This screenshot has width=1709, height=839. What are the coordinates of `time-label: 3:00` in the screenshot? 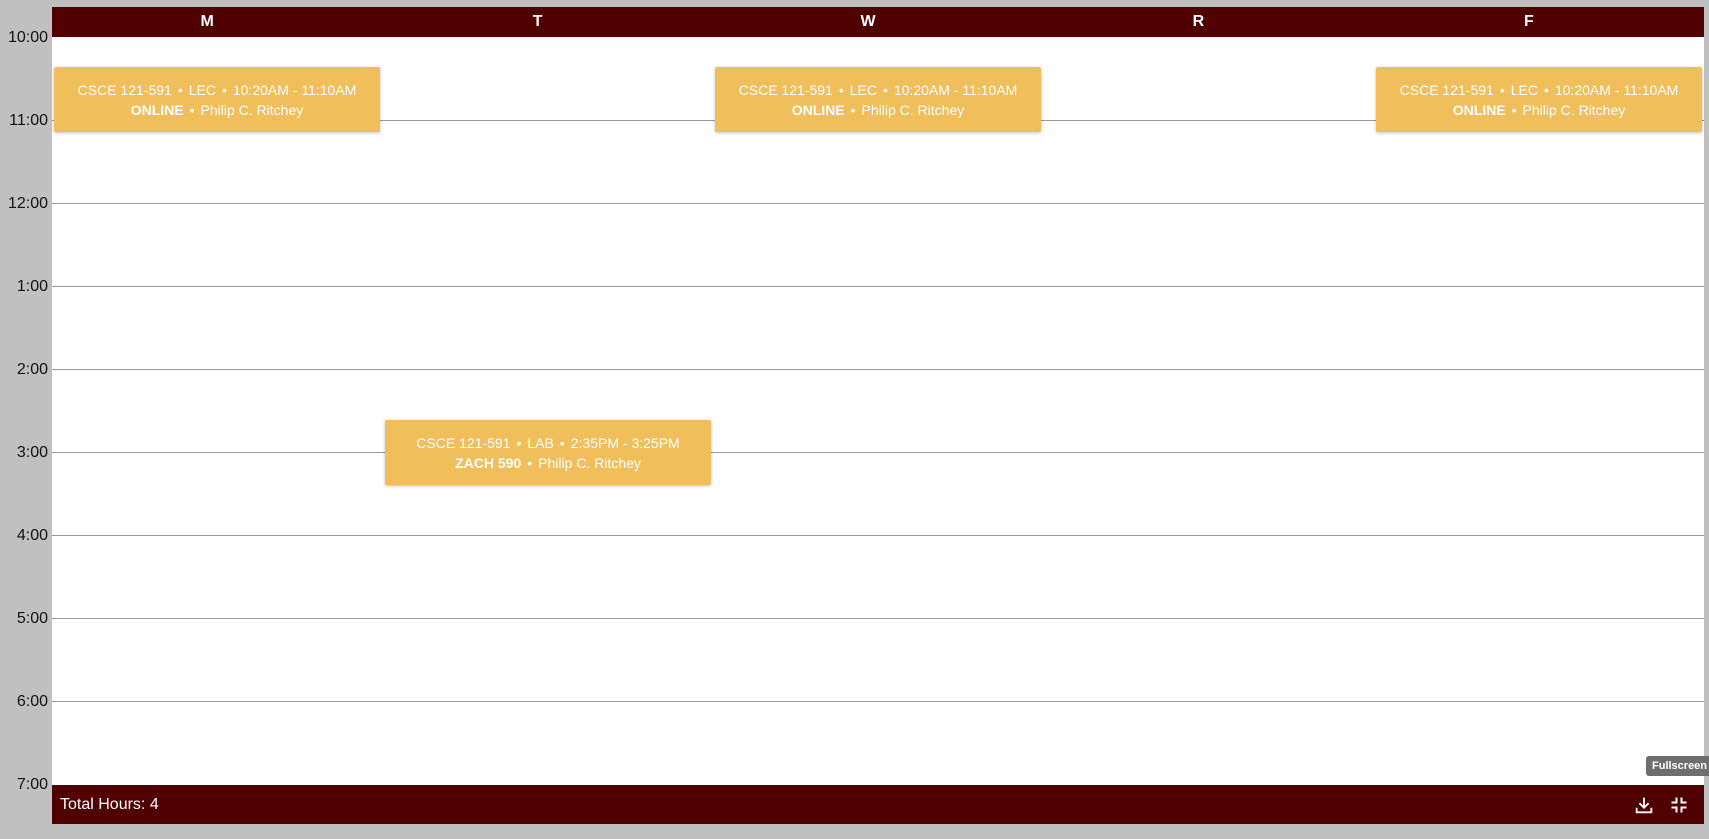 It's located at (32, 452).